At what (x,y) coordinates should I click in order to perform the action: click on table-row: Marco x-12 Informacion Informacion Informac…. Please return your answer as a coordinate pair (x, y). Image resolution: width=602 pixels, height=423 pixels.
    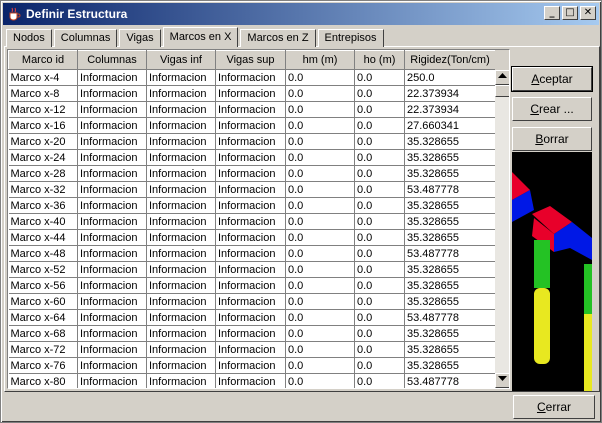
    Looking at the image, I should click on (252, 109).